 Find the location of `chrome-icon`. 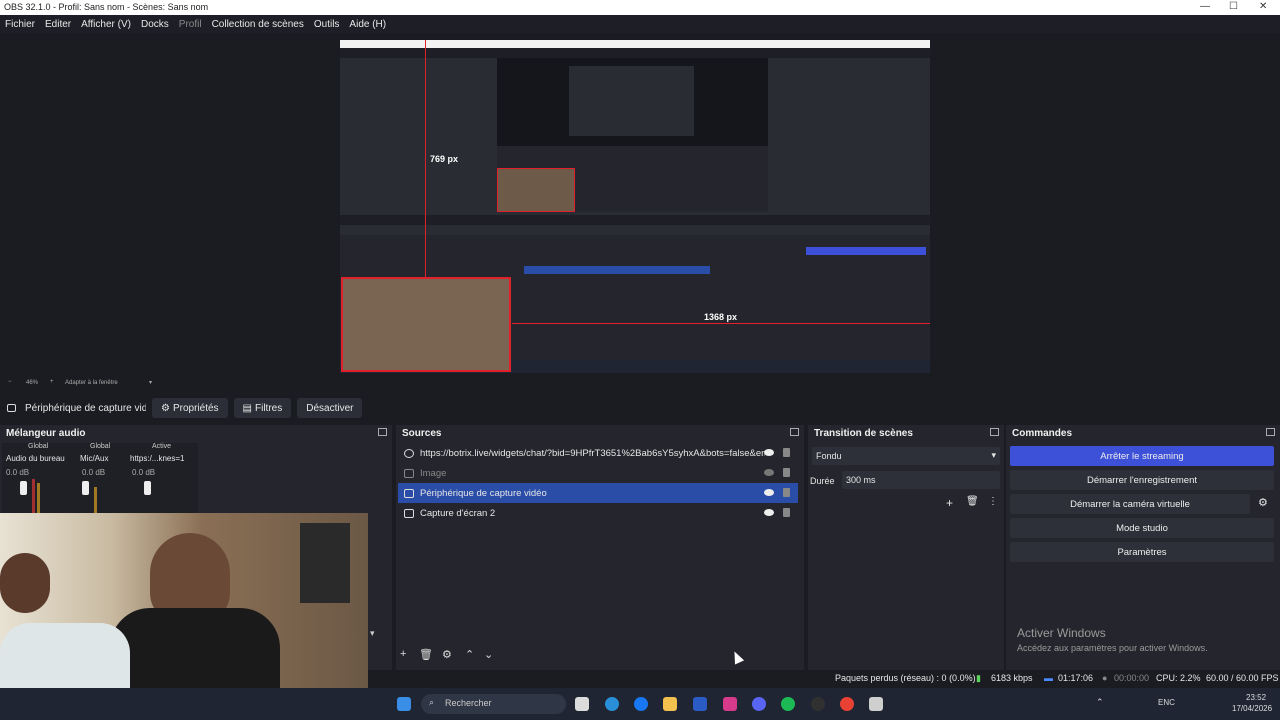

chrome-icon is located at coordinates (847, 704).